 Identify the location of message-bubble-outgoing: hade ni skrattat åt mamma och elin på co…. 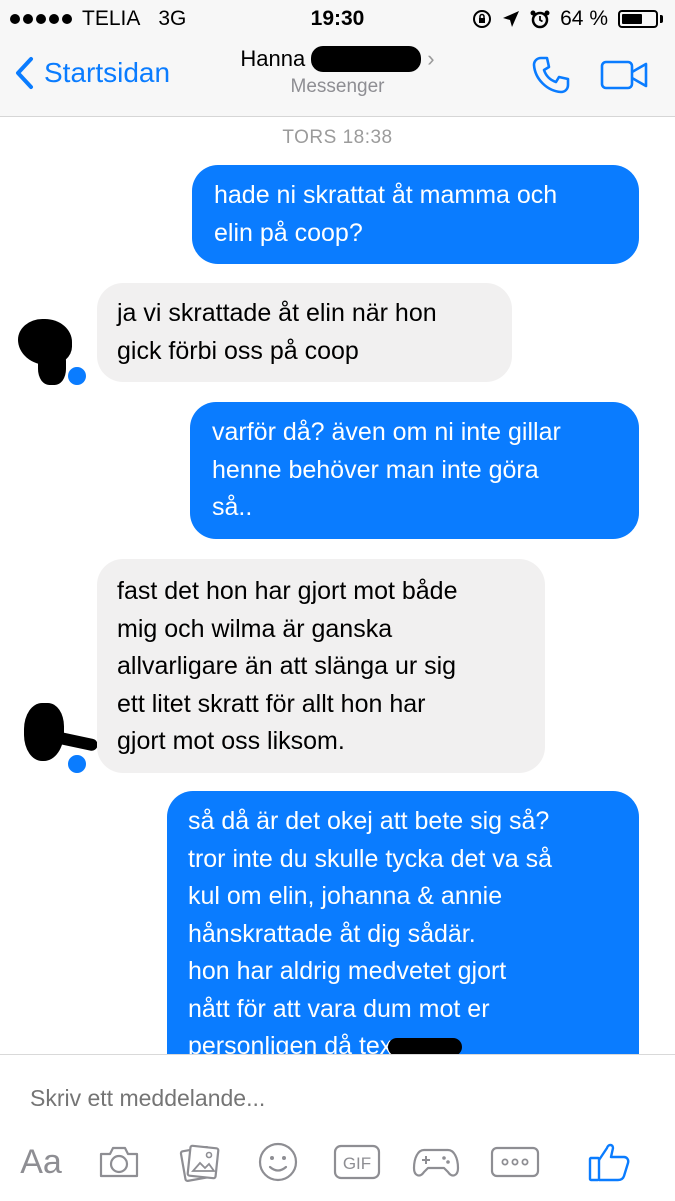
(415, 214).